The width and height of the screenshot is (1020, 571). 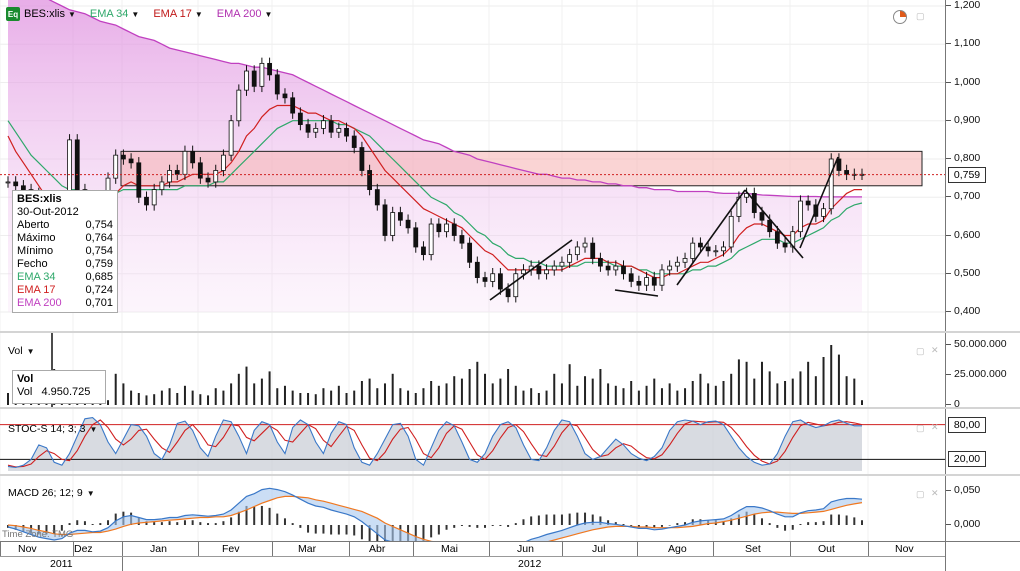 I want to click on ema34-indicator: EMA 34 ▼, so click(x=114, y=14).